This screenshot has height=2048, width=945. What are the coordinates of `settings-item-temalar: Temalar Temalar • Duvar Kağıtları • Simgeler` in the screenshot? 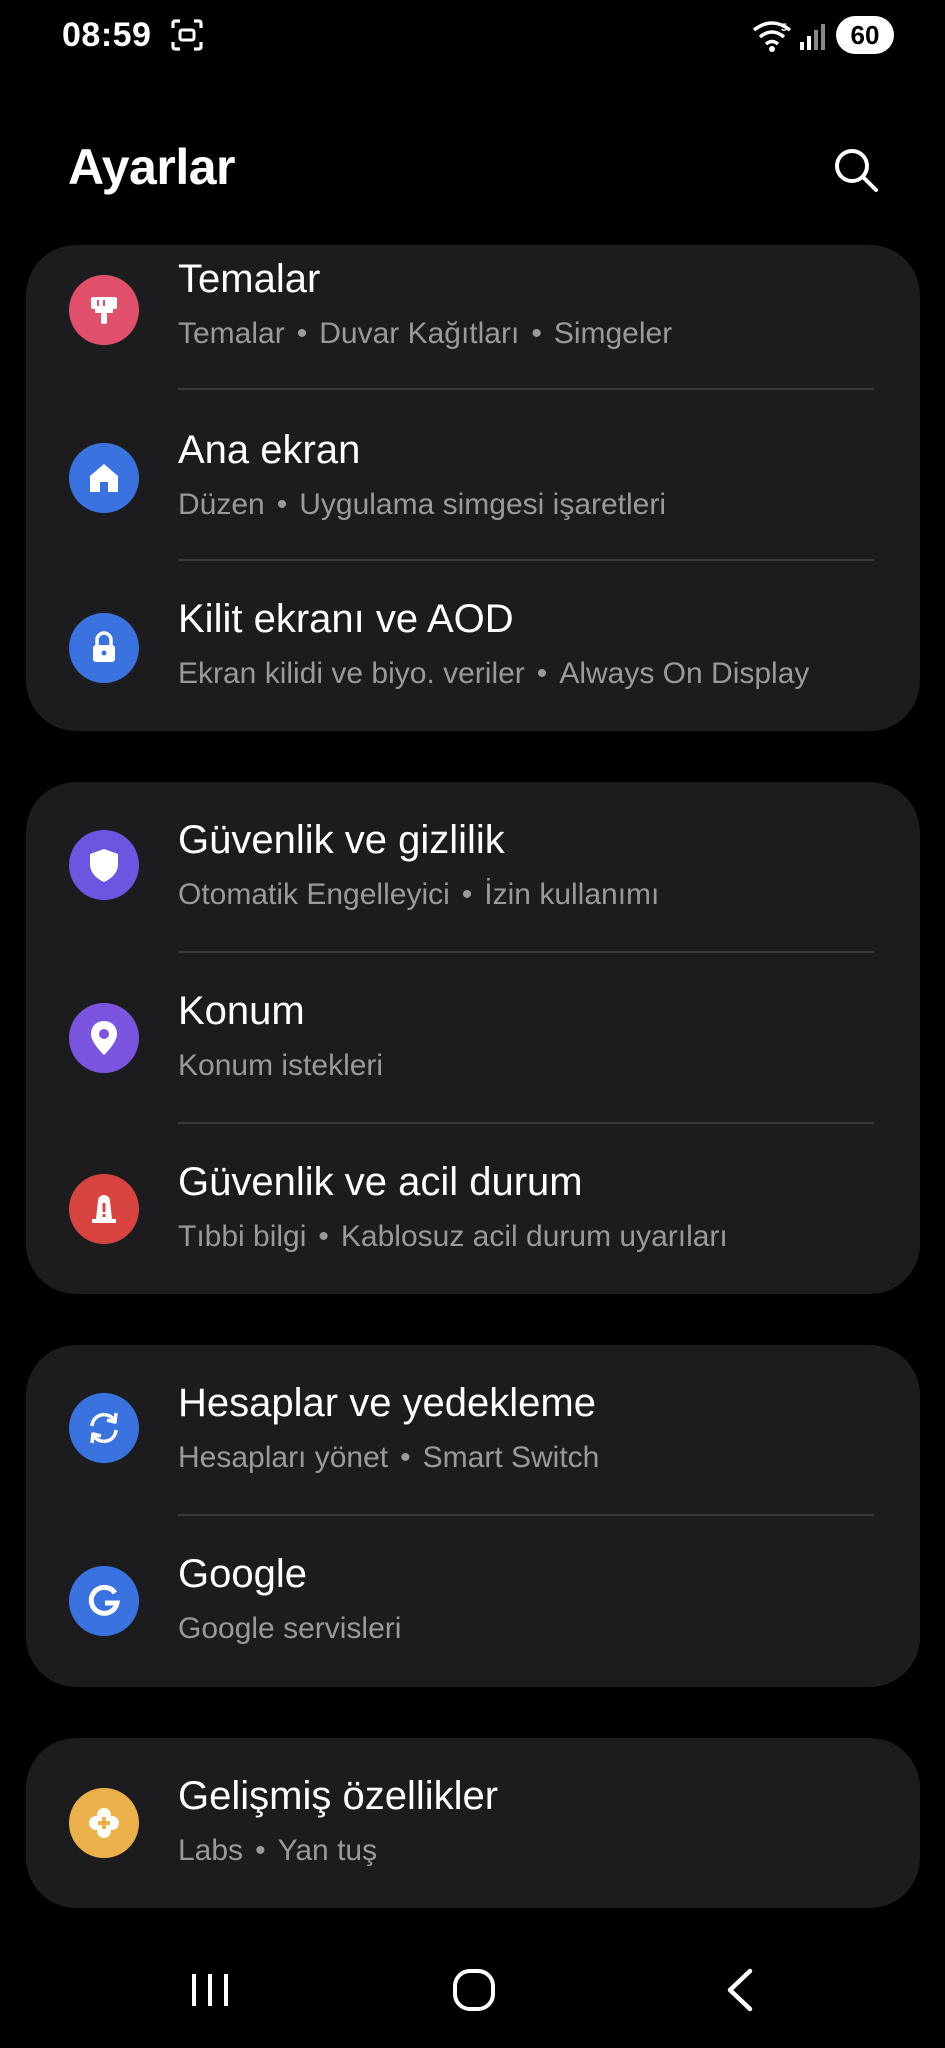 It's located at (473, 317).